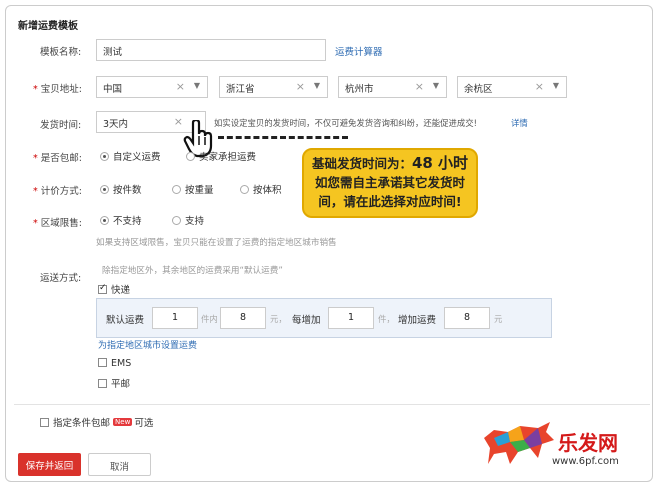  I want to click on add-fee-input: 8, so click(467, 318).